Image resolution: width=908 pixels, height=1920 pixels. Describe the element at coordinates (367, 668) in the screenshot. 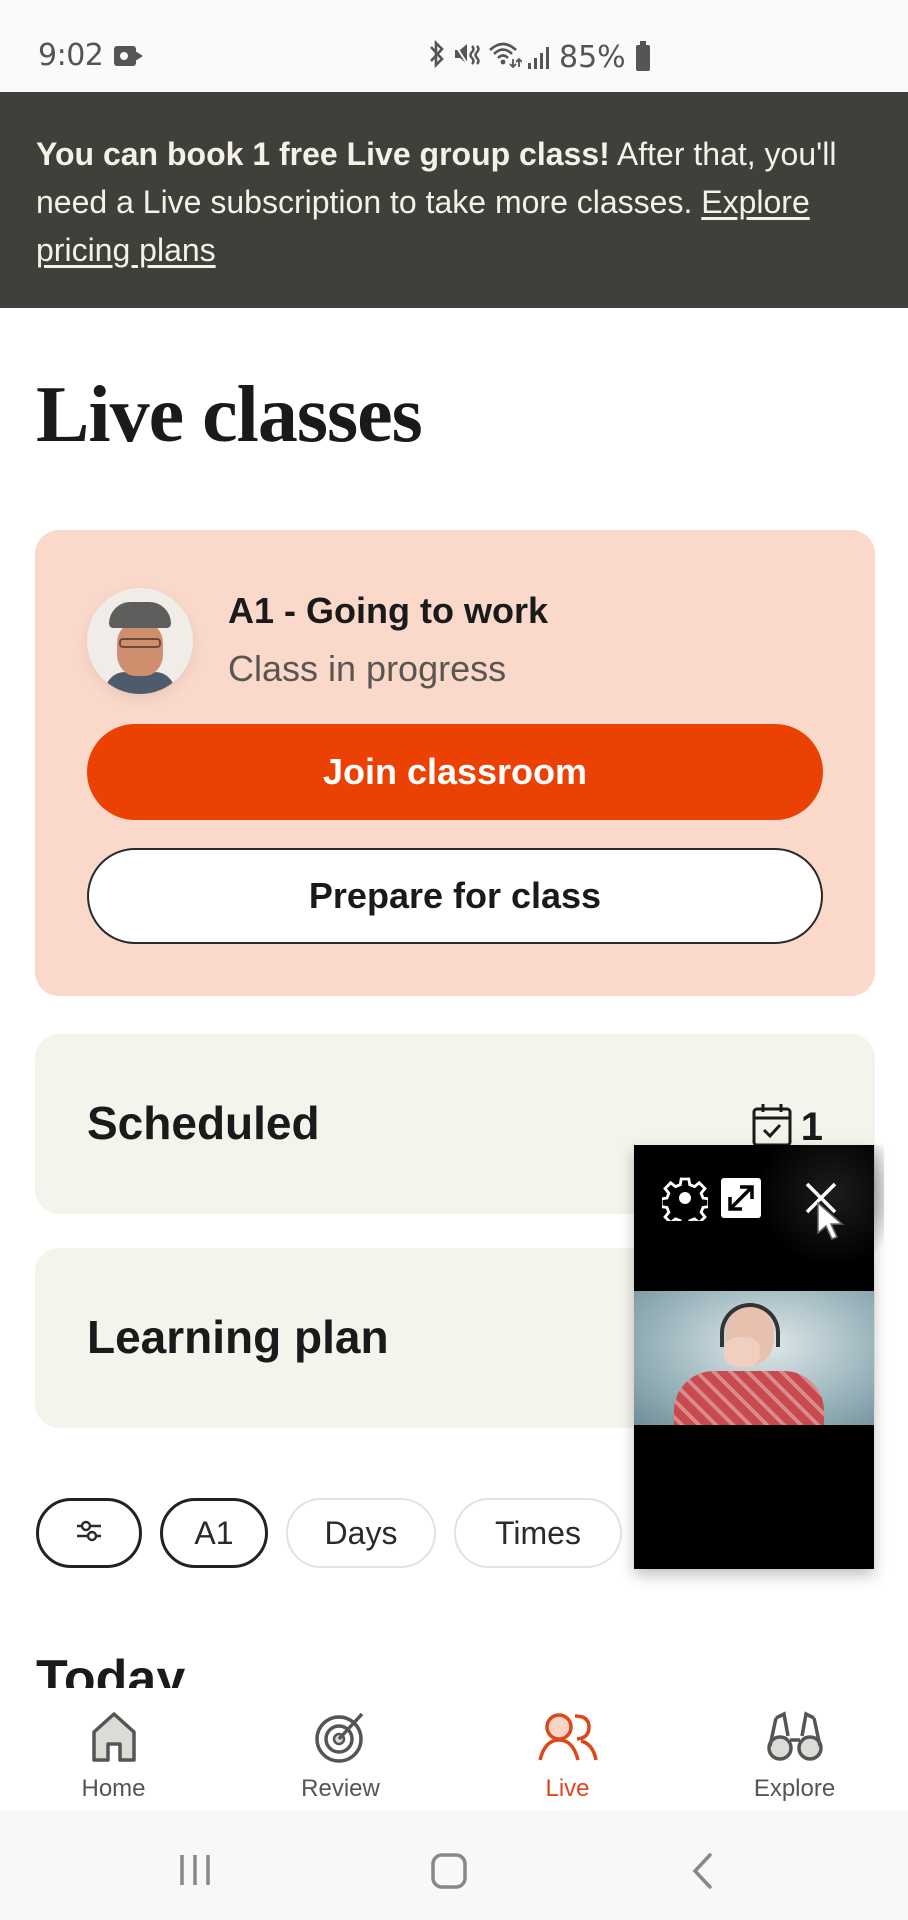

I see `class-status: Class in progress` at that location.